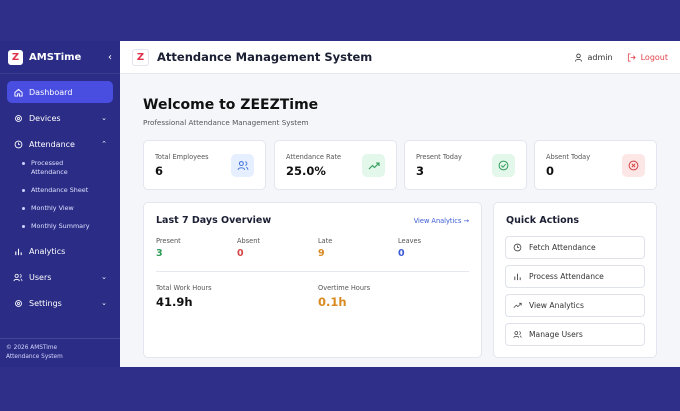  I want to click on overtime-value: 0.1h, so click(332, 302).